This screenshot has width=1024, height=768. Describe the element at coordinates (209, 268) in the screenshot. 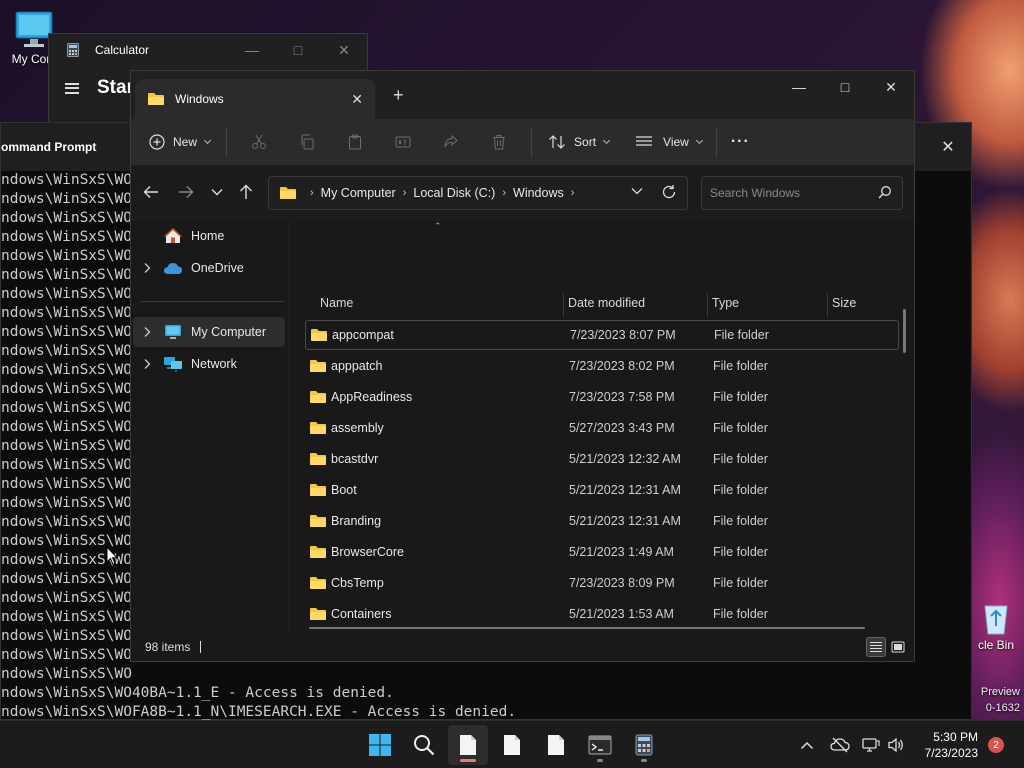

I see `nav-item-onedrive: OneDrive` at that location.